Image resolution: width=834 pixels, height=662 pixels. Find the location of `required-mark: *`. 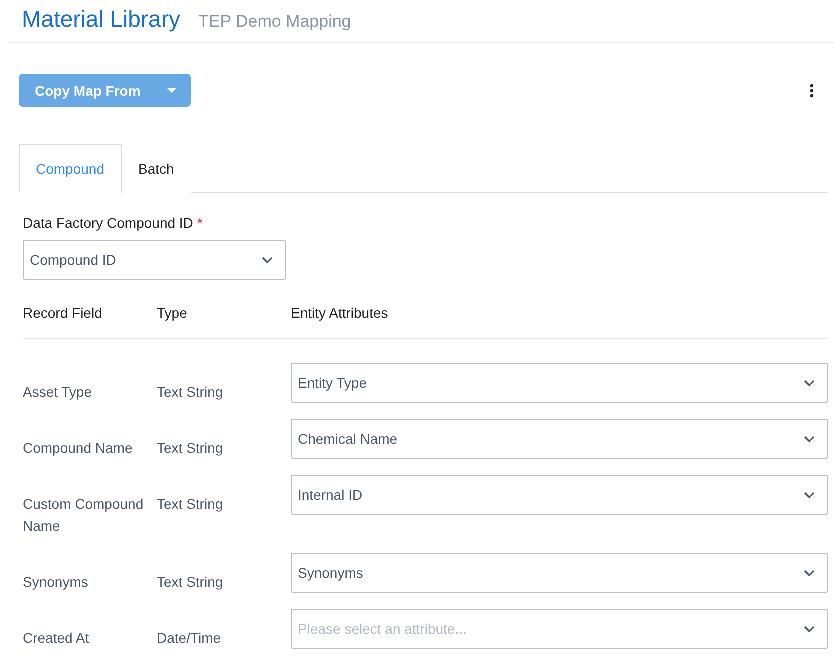

required-mark: * is located at coordinates (200, 223).